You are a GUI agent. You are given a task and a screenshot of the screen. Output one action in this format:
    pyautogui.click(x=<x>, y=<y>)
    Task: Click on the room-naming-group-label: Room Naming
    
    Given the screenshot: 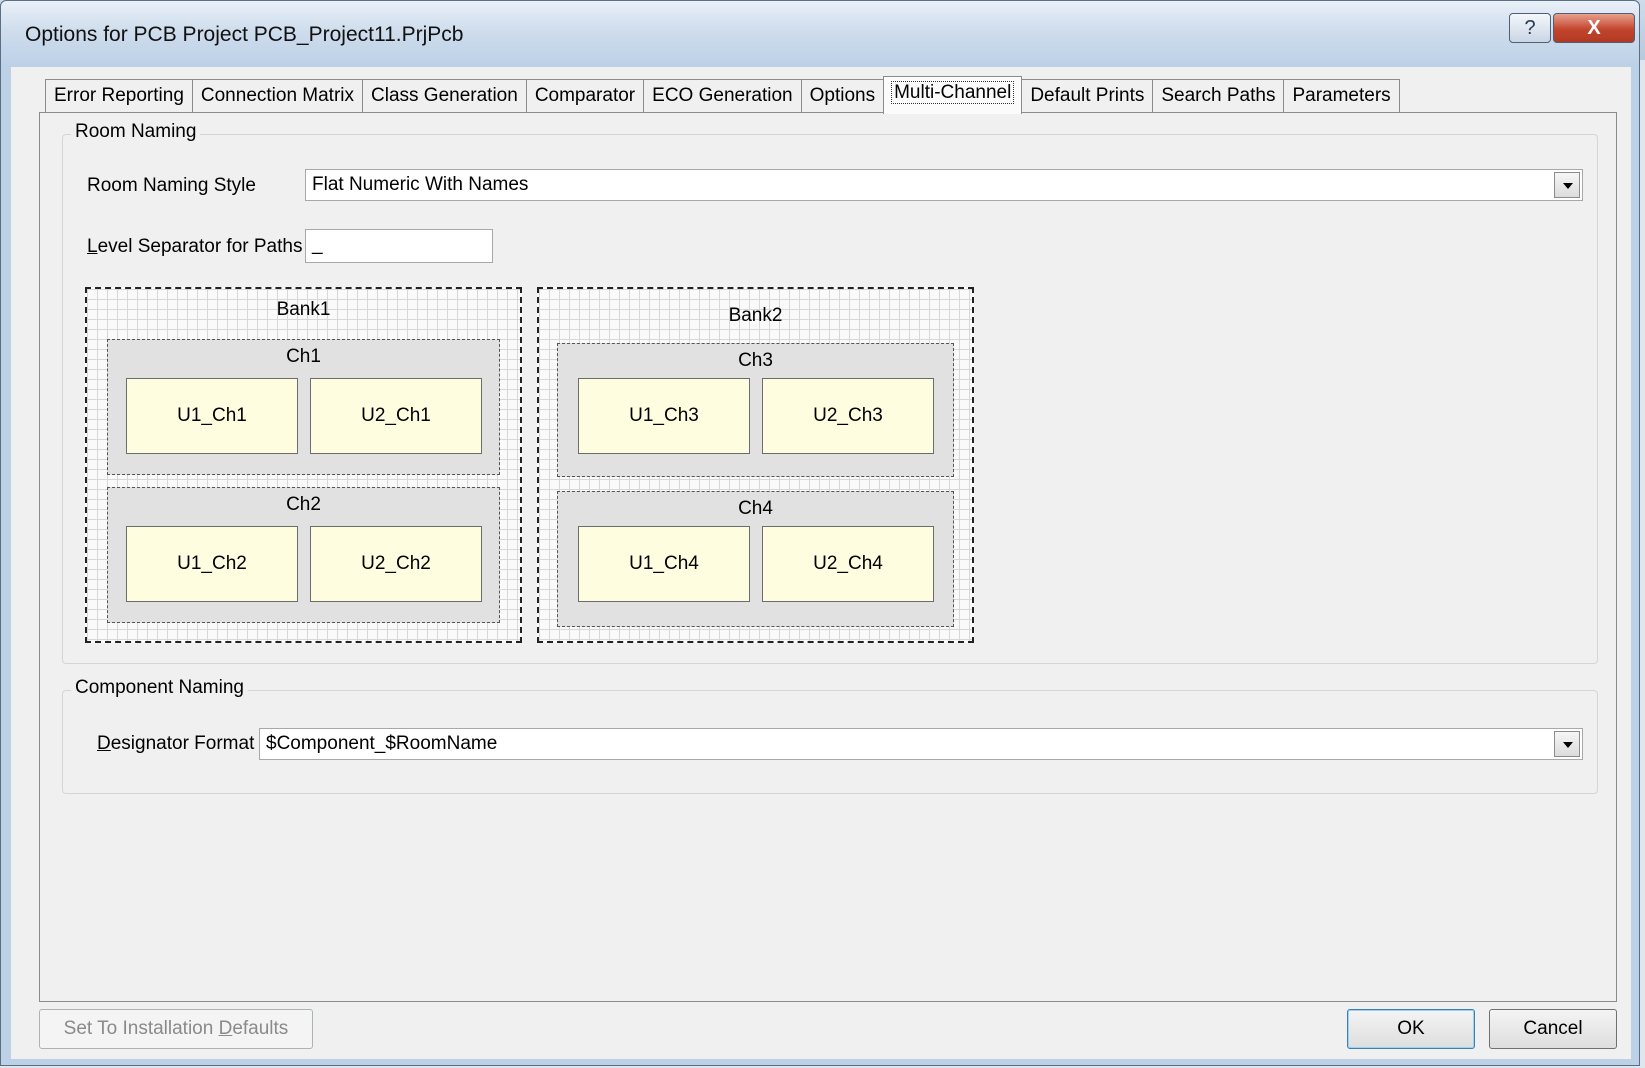 What is the action you would take?
    pyautogui.click(x=136, y=132)
    